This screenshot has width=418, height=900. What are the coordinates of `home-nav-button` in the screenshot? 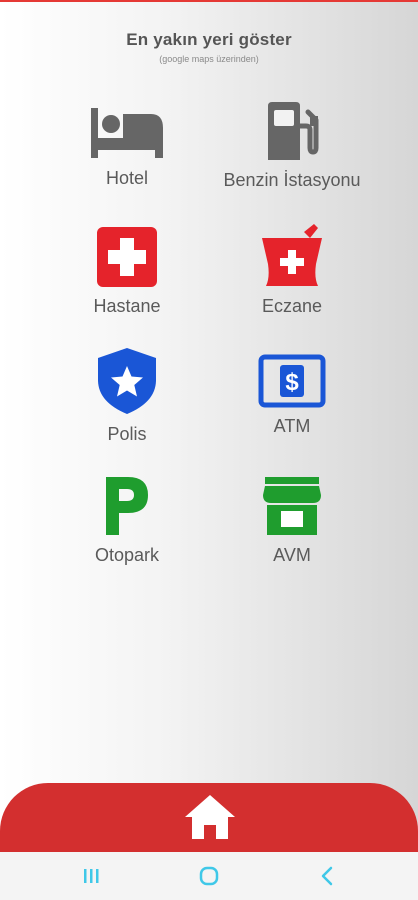 It's located at (209, 876).